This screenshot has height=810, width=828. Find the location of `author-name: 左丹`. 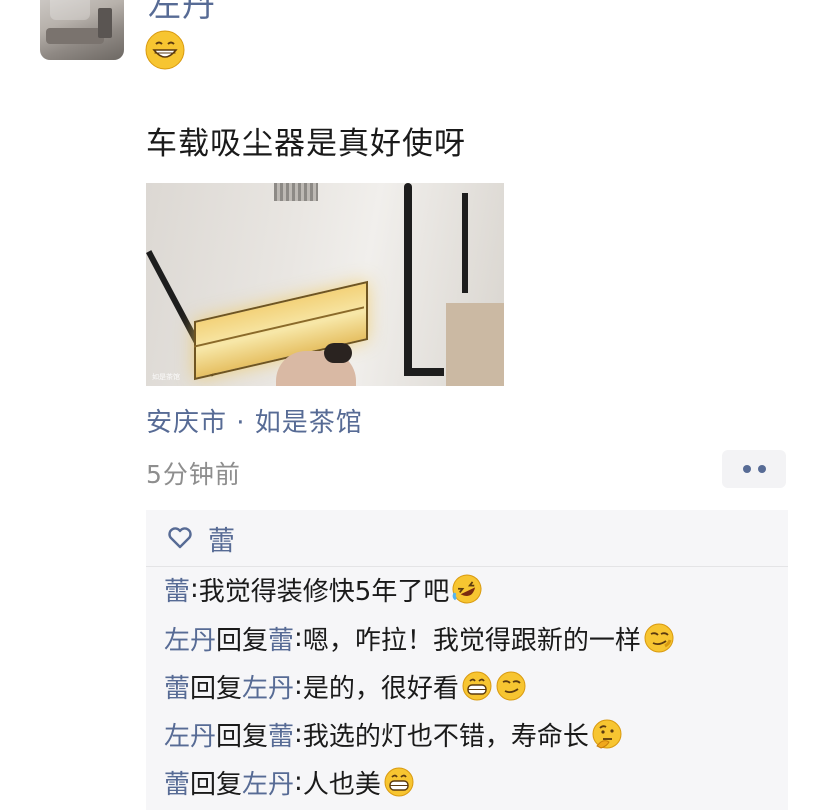

author-name: 左丹 is located at coordinates (182, 13).